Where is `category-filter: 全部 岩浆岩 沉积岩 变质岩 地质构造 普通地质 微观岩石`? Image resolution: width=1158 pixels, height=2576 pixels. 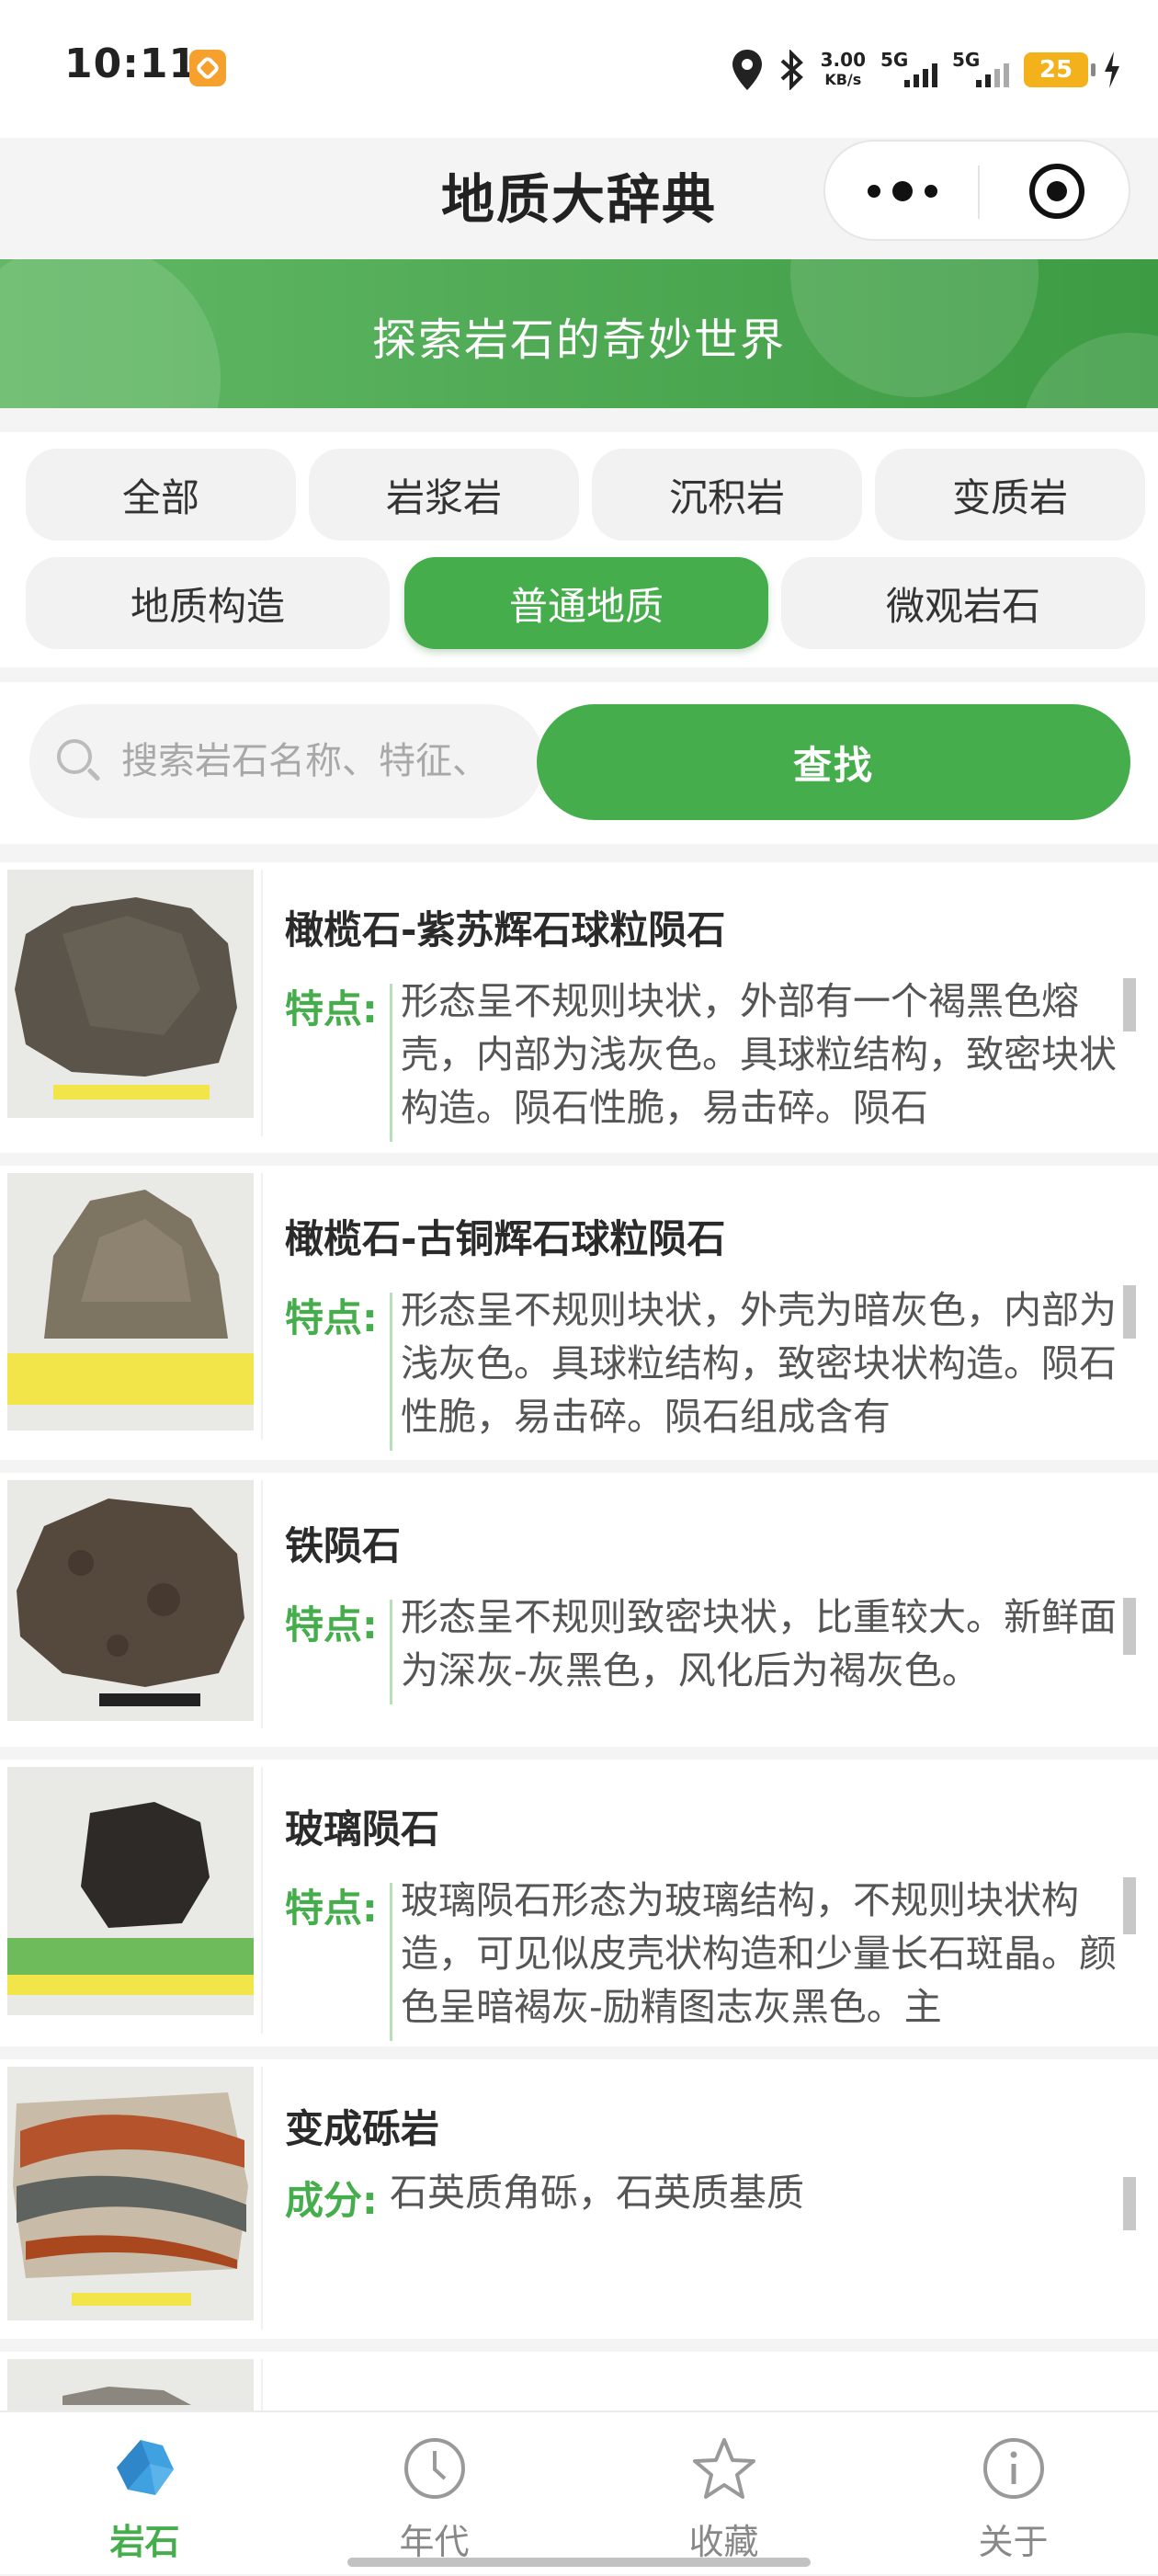 category-filter: 全部 岩浆岩 沉积岩 变质岩 地质构造 普通地质 微观岩石 is located at coordinates (579, 549).